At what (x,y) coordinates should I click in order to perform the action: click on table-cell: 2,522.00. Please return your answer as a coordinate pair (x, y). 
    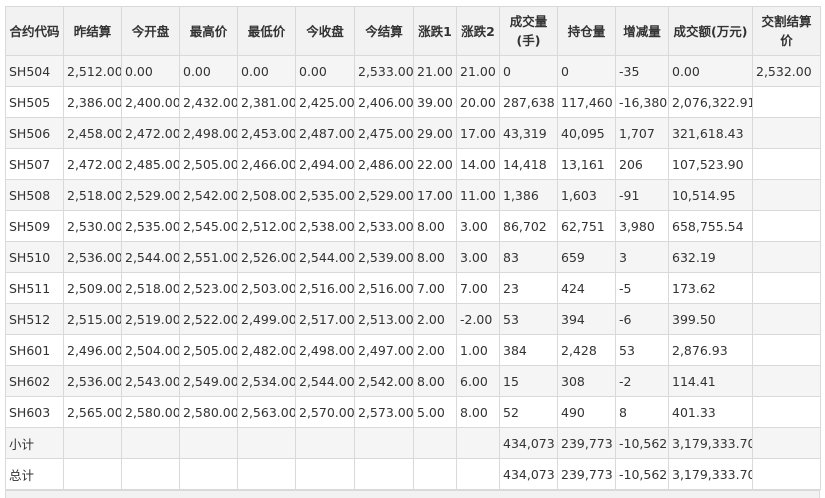
    Looking at the image, I should click on (208, 319).